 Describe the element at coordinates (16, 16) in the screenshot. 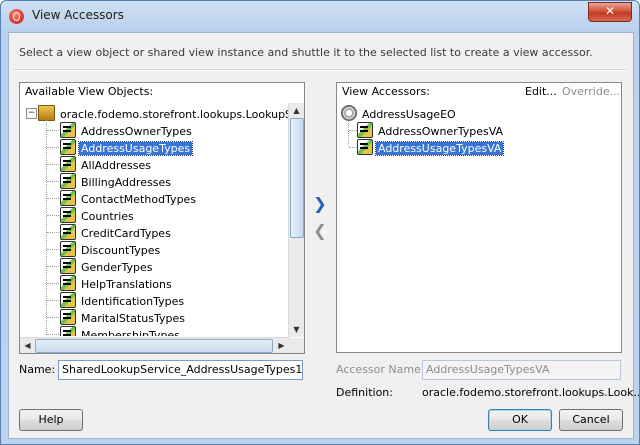

I see `app-logo-icon` at that location.